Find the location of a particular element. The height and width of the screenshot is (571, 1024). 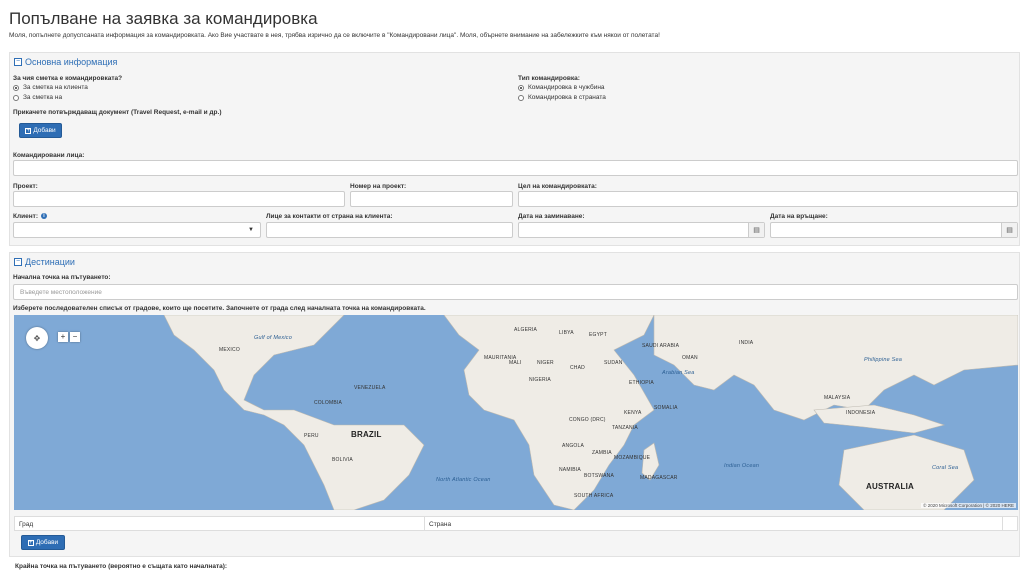

chevron-down-icon: ▼ is located at coordinates (251, 230).